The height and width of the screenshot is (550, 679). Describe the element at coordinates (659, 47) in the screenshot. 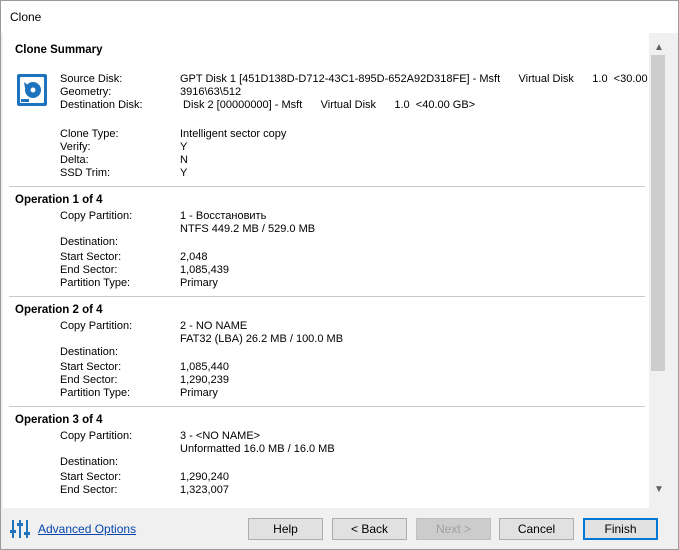

I see `scroll-up-icon: ▲` at that location.